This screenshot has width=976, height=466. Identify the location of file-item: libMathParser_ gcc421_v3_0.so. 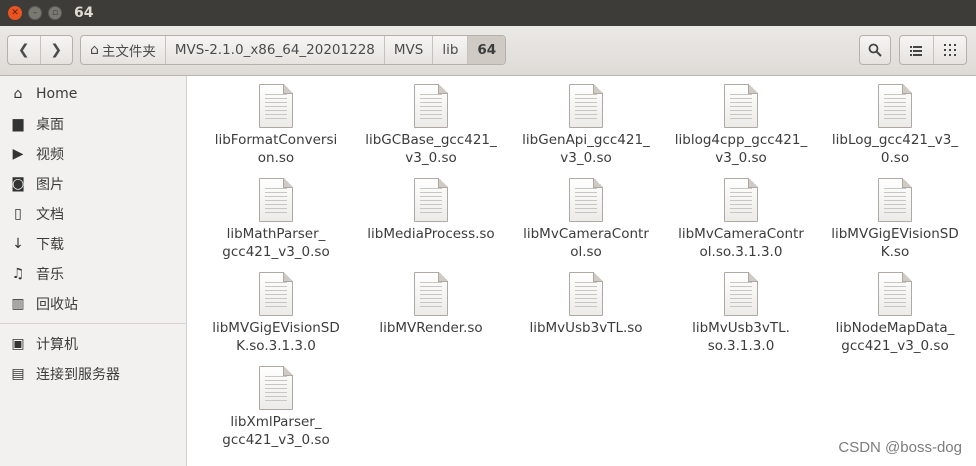
(276, 219).